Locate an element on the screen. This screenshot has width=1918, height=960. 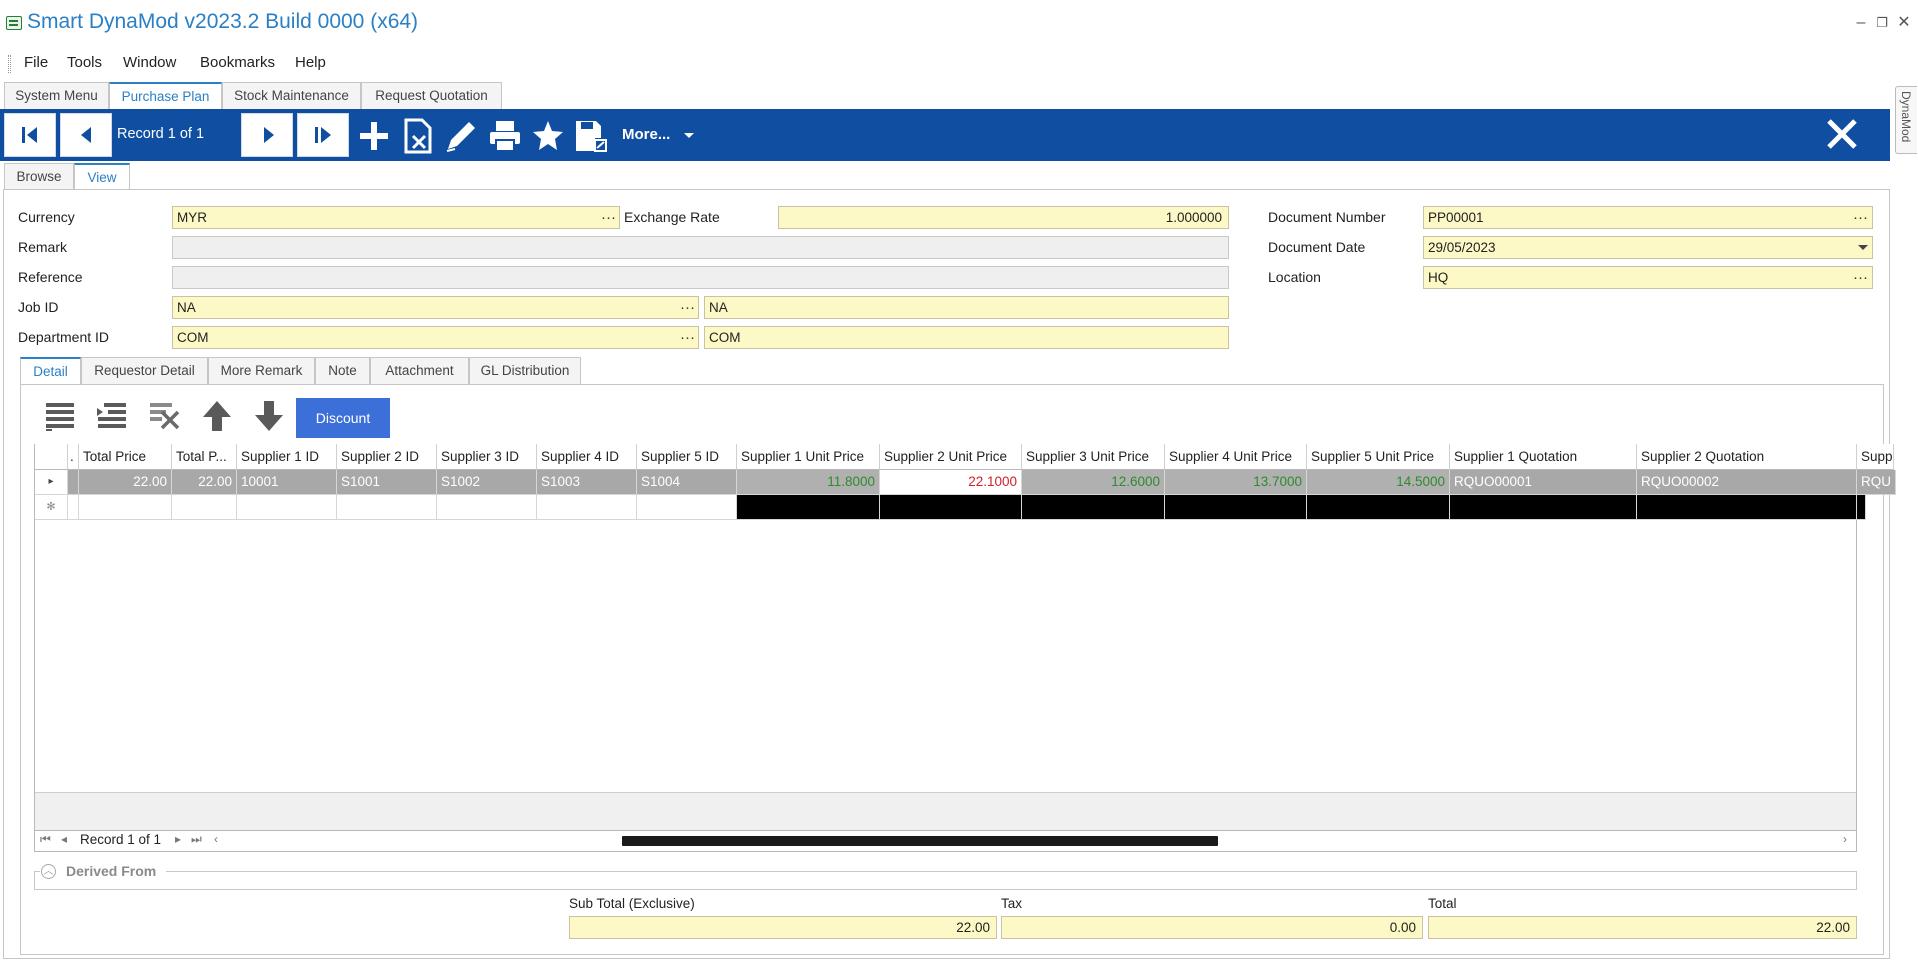
tab-stock-maintenance: Stock Maintenance is located at coordinates (291, 95).